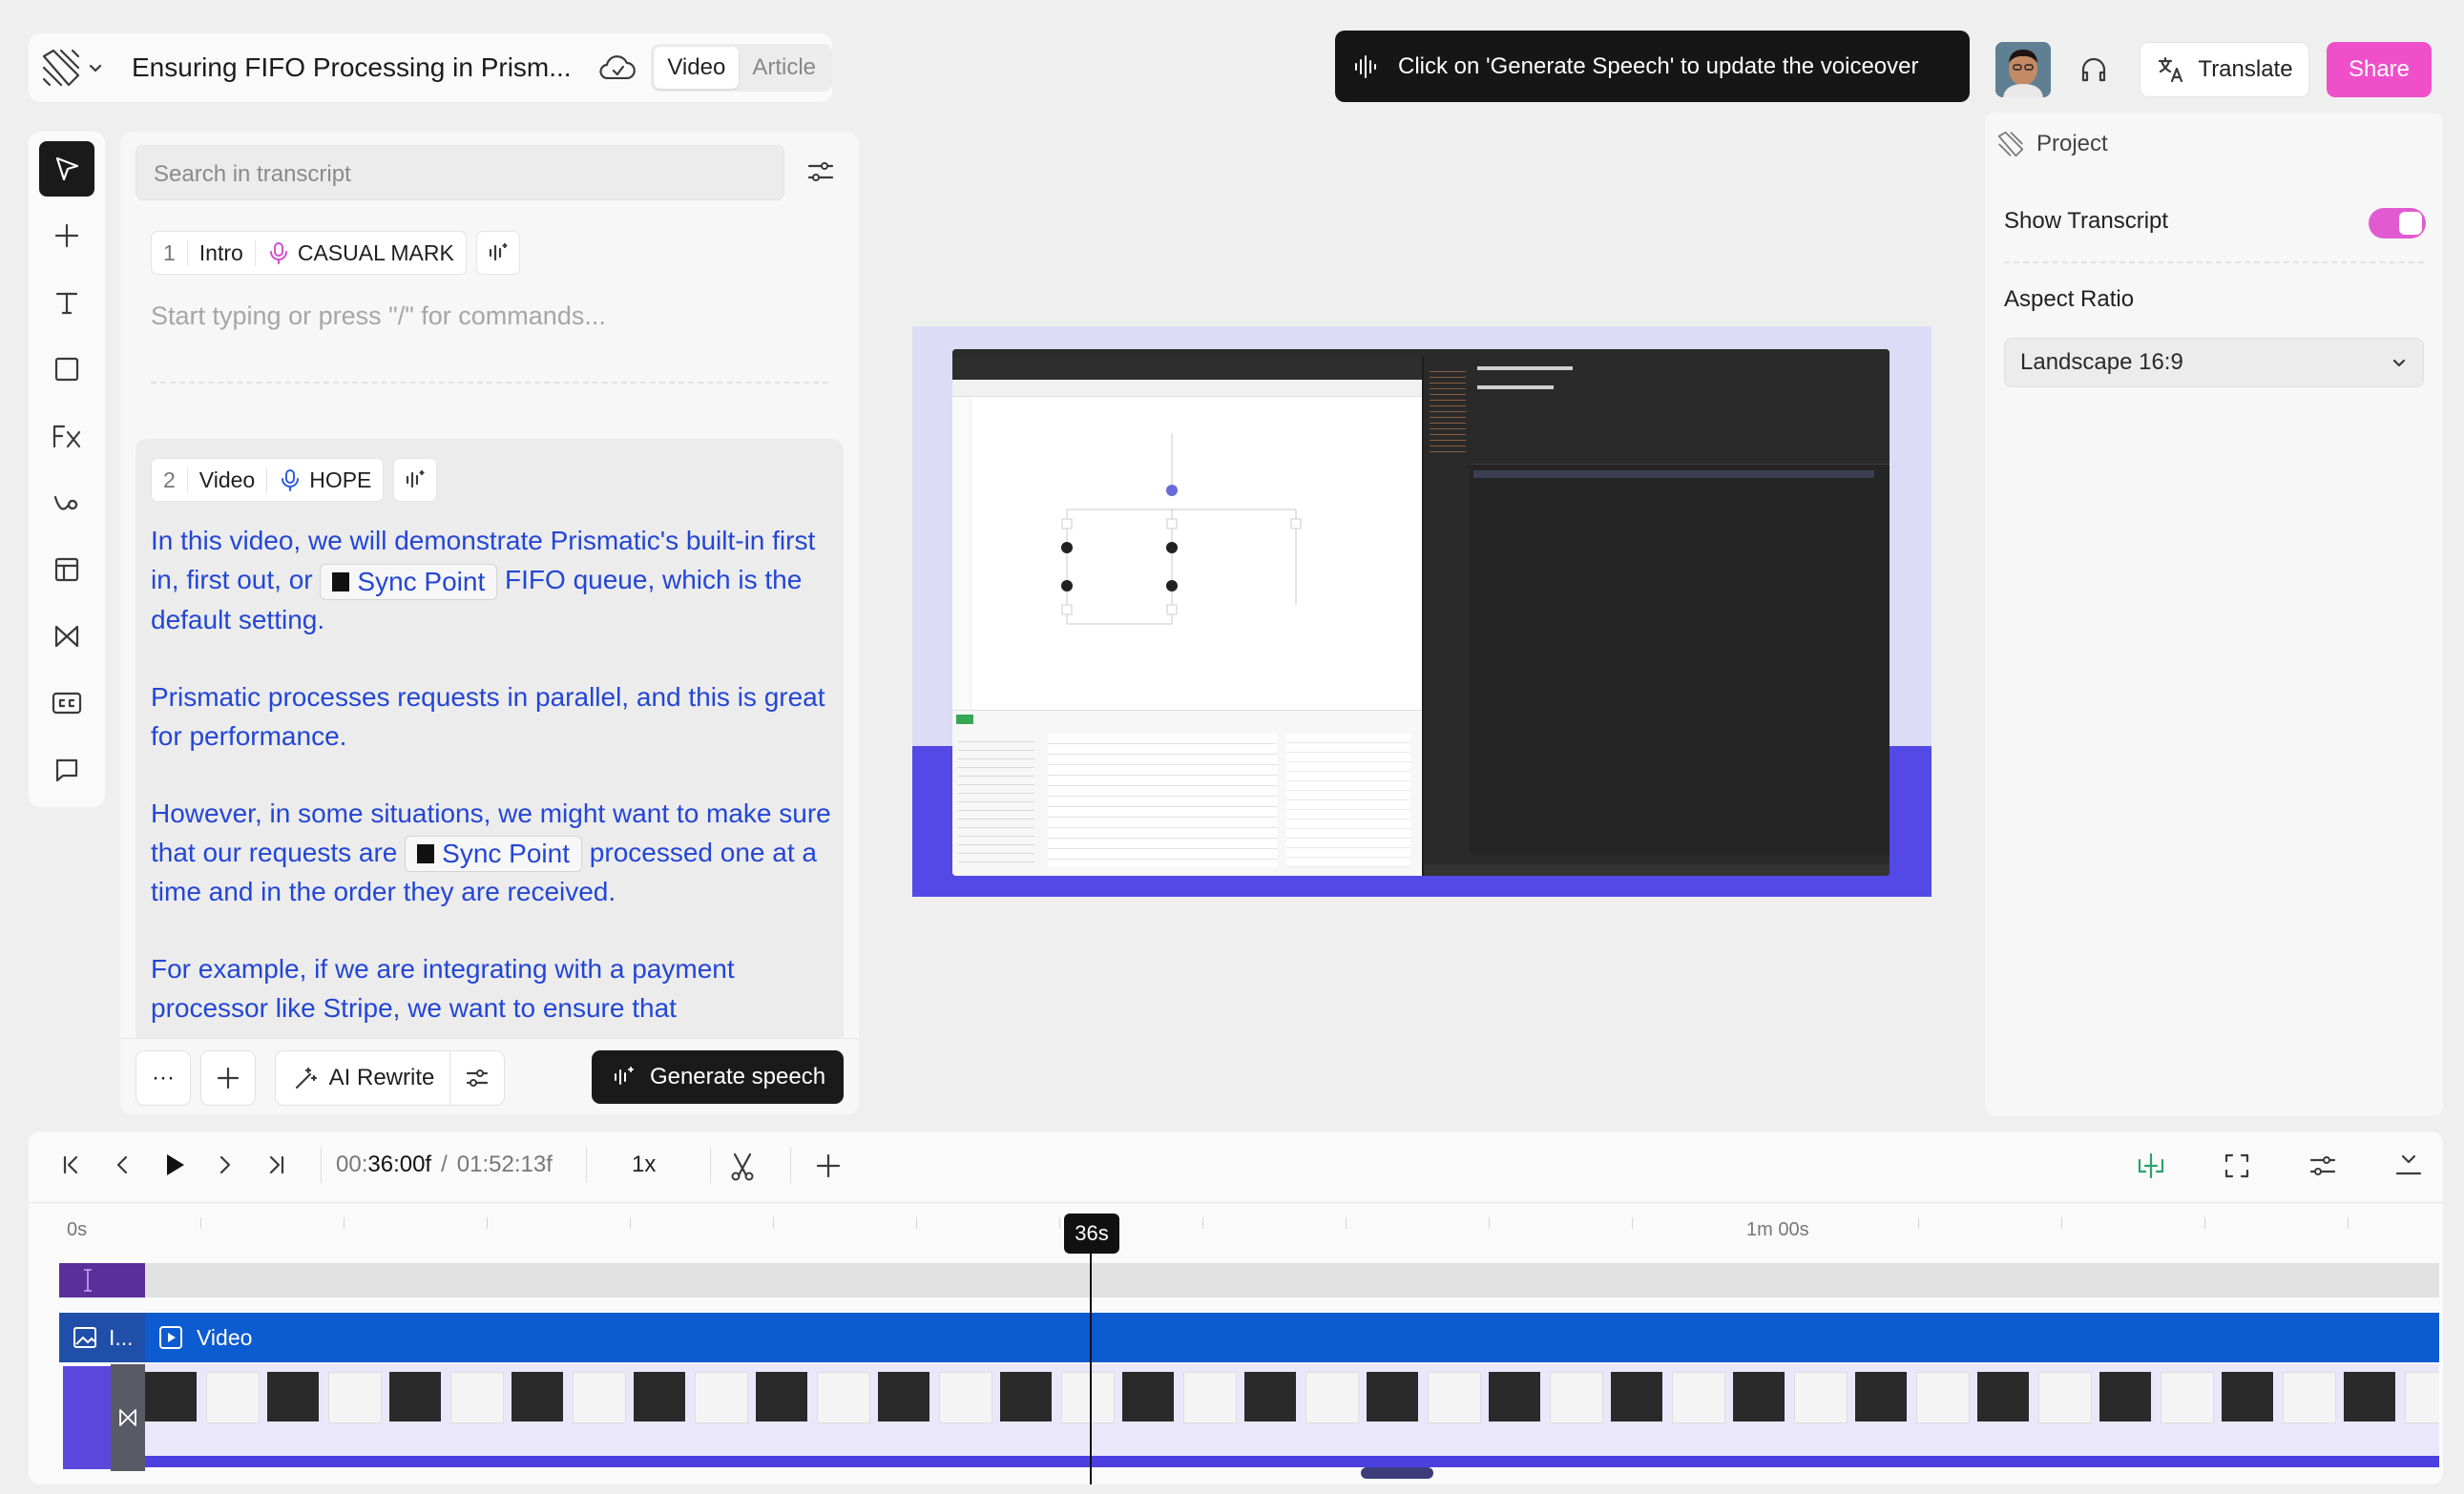  What do you see at coordinates (1292, 1415) in the screenshot?
I see `video-filmstrip` at bounding box center [1292, 1415].